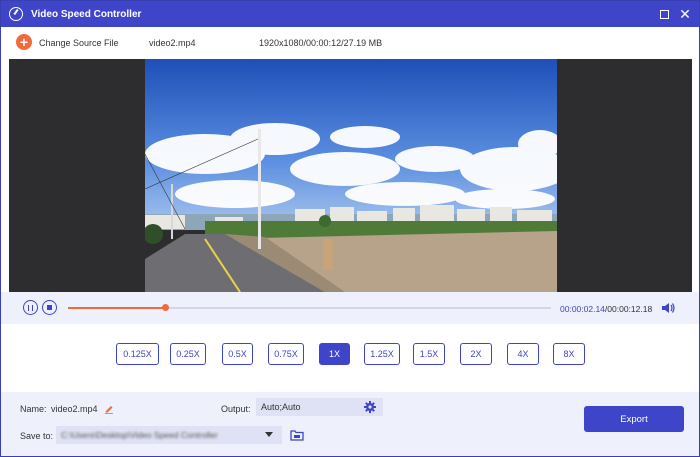  I want to click on add-icon: +, so click(24, 42).